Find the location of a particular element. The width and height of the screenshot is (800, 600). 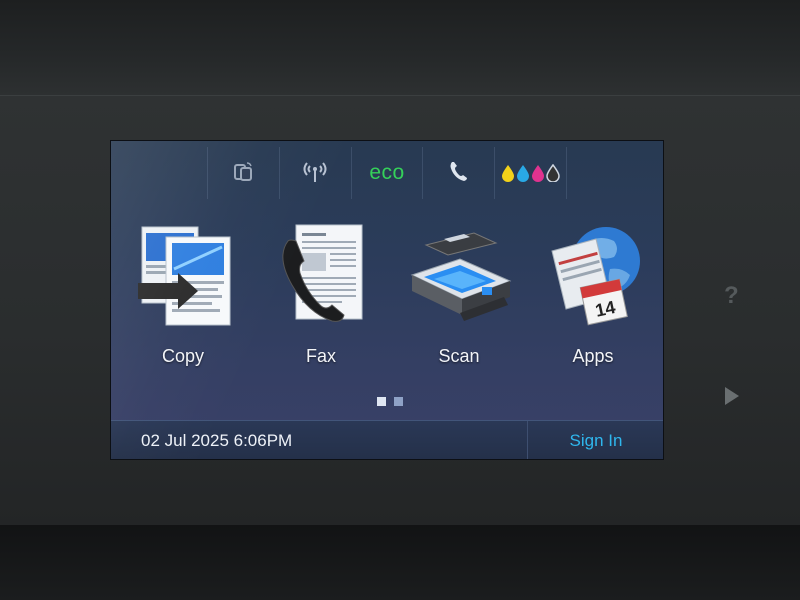

scan-app-button: Scan is located at coordinates (459, 301).